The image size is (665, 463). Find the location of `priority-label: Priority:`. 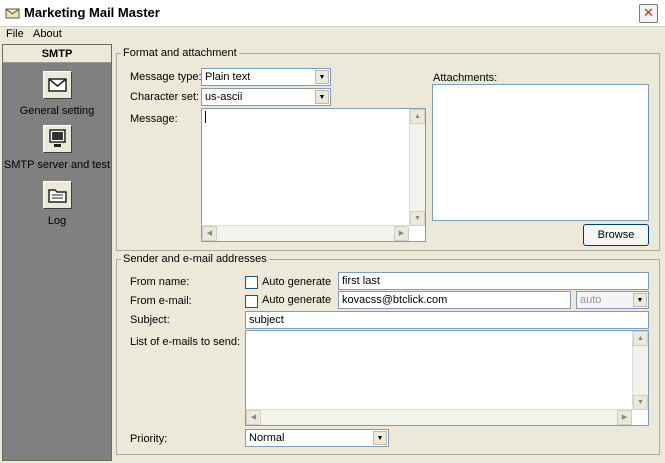

priority-label: Priority: is located at coordinates (149, 439).